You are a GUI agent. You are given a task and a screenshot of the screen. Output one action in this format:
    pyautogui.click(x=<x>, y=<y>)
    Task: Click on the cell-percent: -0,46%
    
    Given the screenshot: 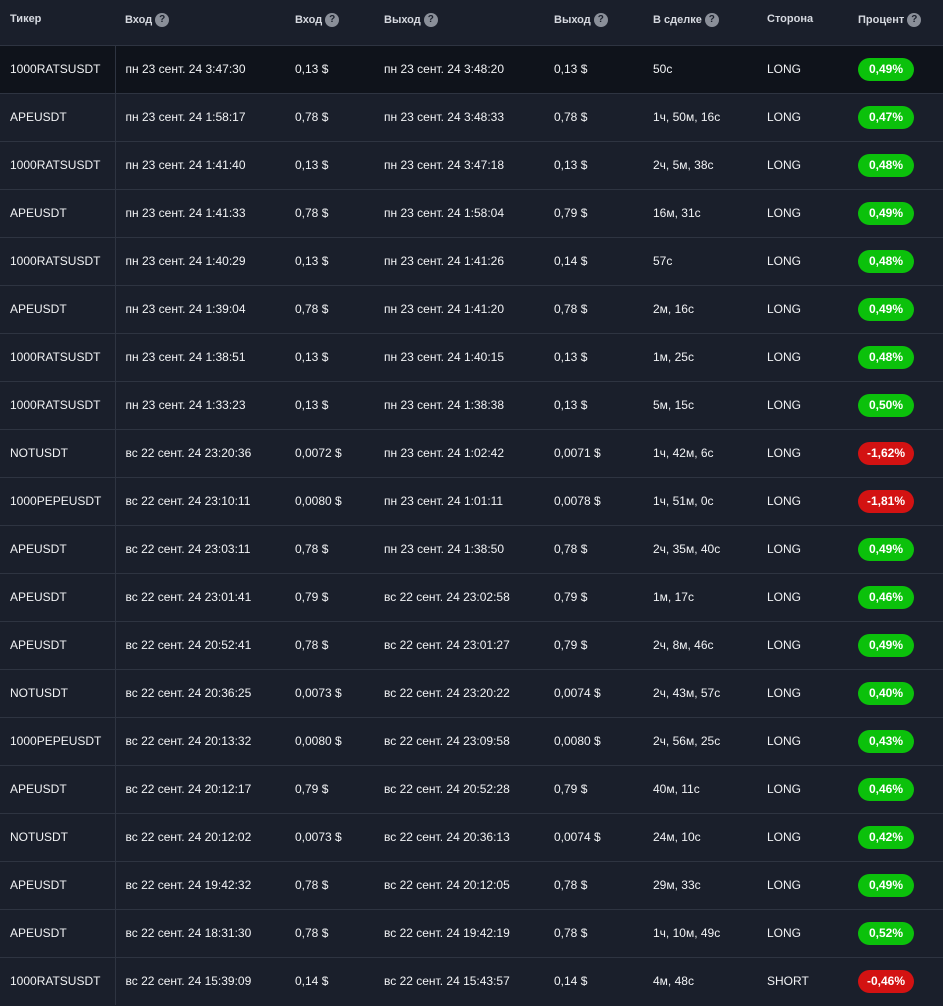 What is the action you would take?
    pyautogui.click(x=895, y=981)
    